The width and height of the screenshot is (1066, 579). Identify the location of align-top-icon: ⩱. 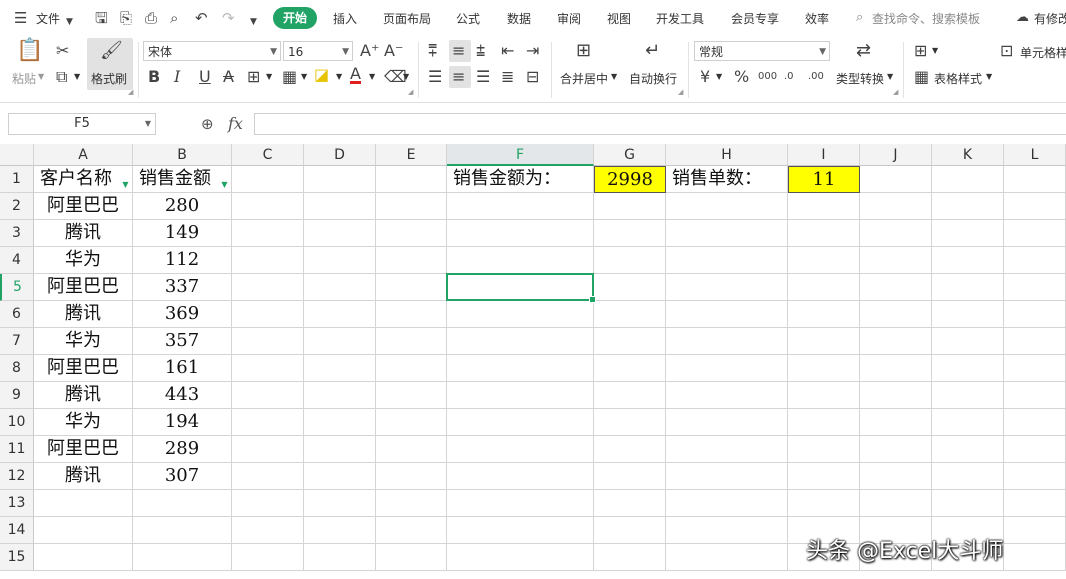
(432, 51).